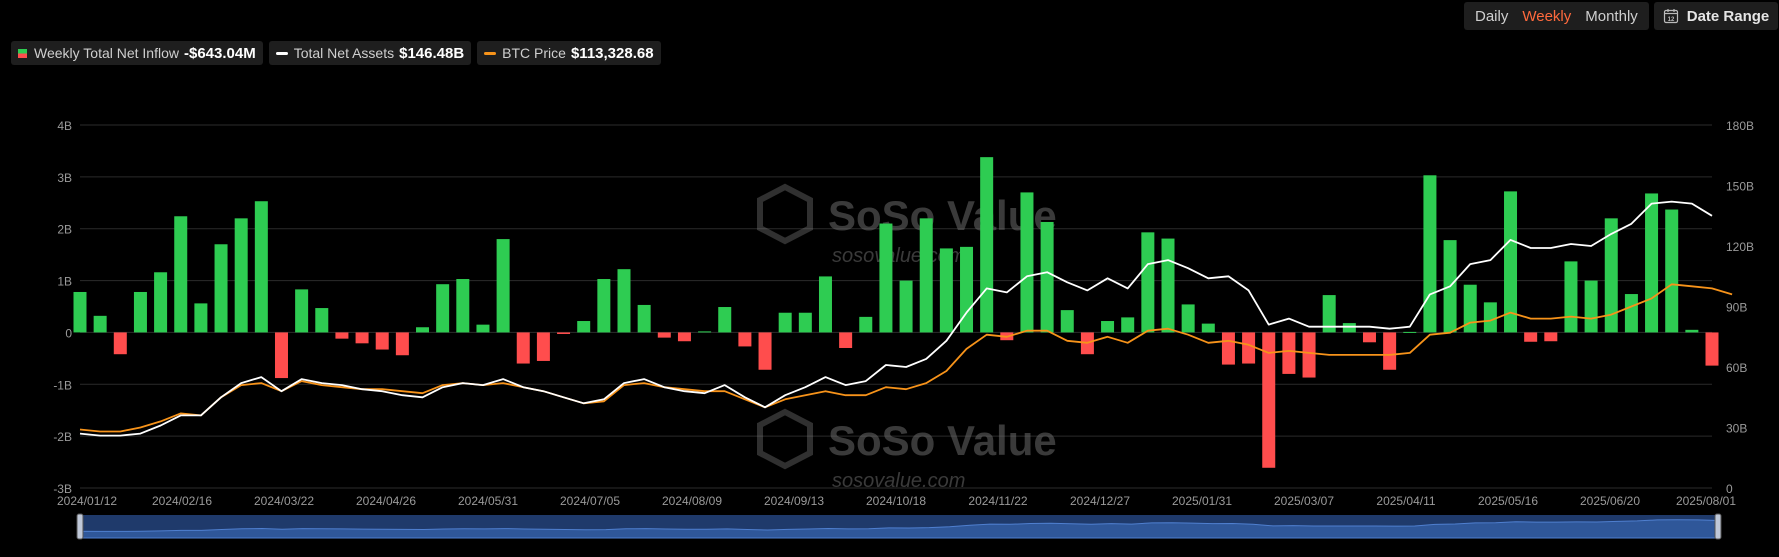 This screenshot has width=1779, height=557. Describe the element at coordinates (1718, 526) in the screenshot. I see `navigator-right-handle` at that location.